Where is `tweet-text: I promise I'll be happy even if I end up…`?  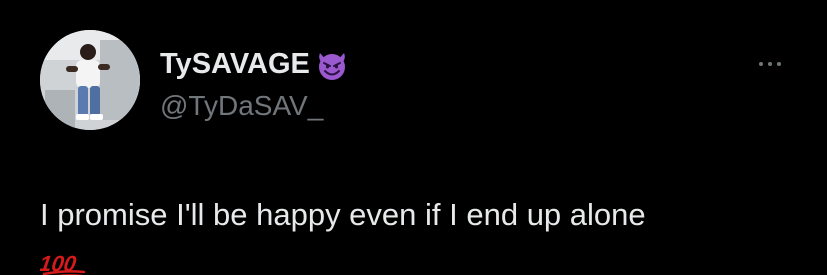
tweet-text: I promise I'll be happy even if I end up… is located at coordinates (343, 214).